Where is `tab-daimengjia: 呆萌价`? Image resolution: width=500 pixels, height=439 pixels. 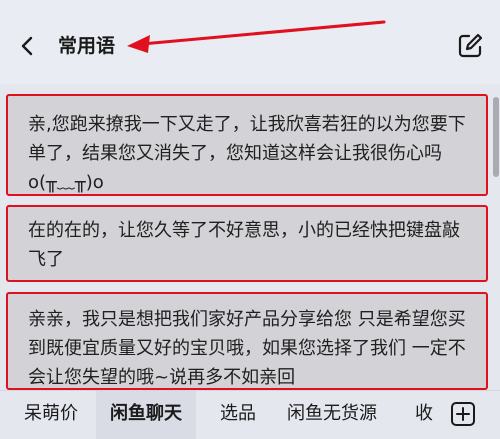 tab-daimengjia: 呆萌价 is located at coordinates (51, 415).